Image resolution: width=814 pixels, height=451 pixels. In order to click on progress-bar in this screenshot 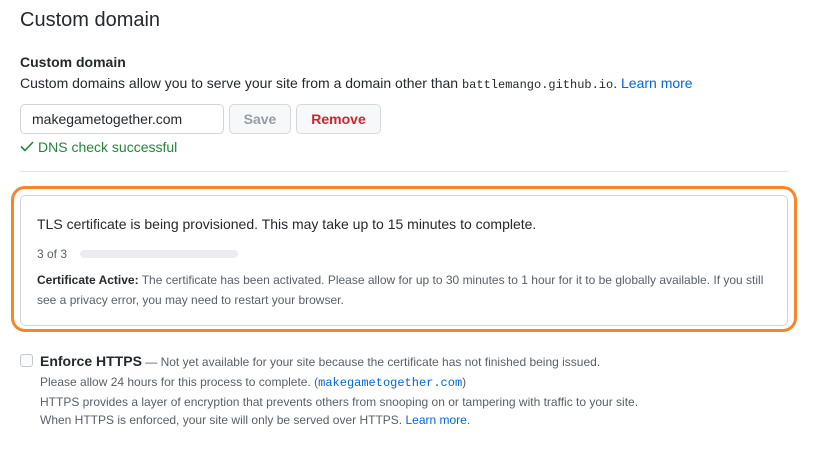, I will do `click(159, 254)`.